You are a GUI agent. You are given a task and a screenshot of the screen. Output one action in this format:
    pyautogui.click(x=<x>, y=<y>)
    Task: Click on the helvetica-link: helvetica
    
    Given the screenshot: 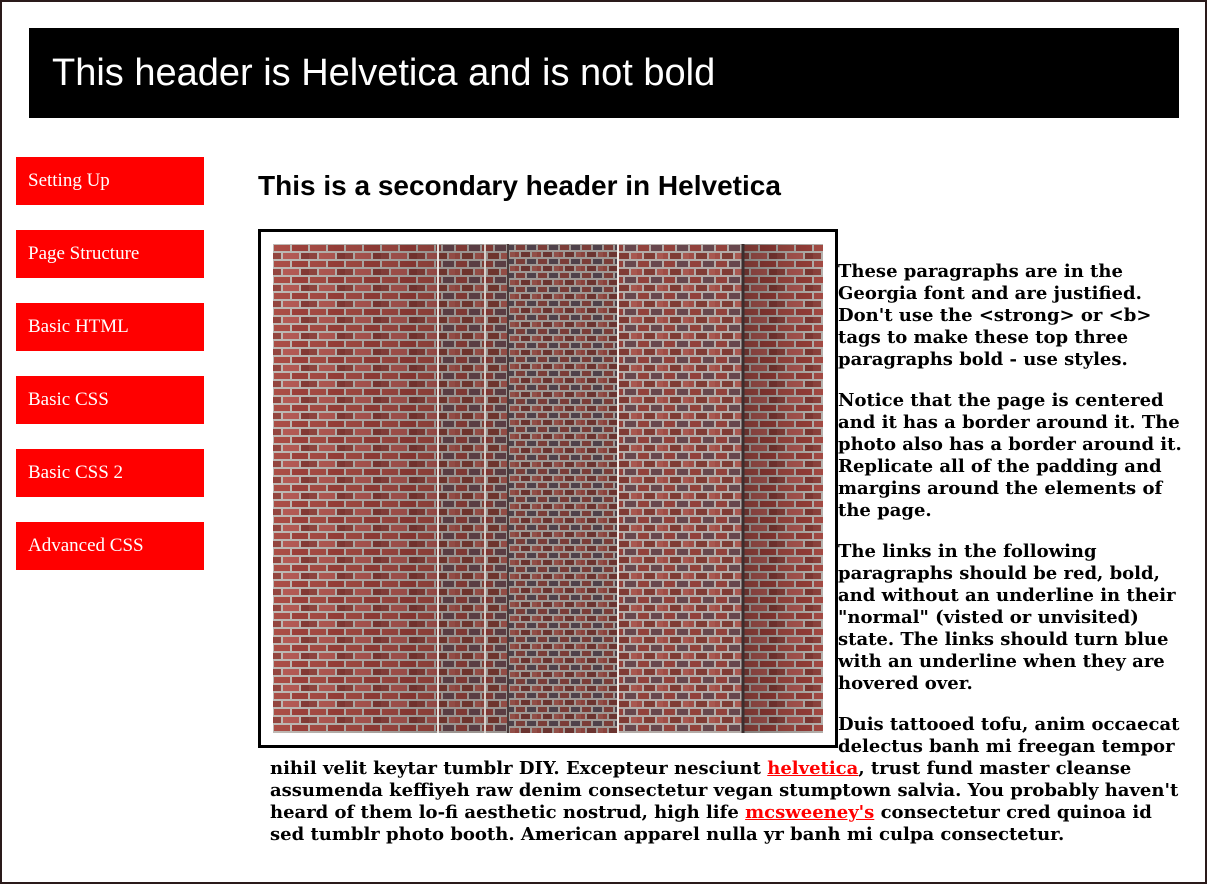 What is the action you would take?
    pyautogui.click(x=812, y=768)
    